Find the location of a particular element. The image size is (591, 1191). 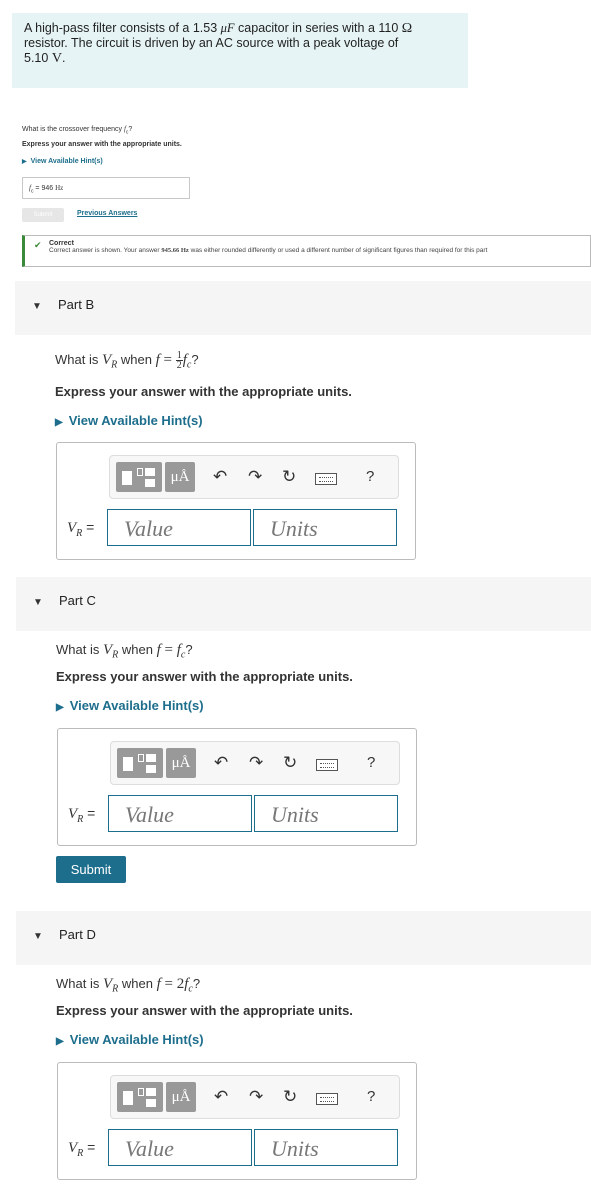

intro-text: A high-pass filter consists of a 1.53 is located at coordinates (122, 28).